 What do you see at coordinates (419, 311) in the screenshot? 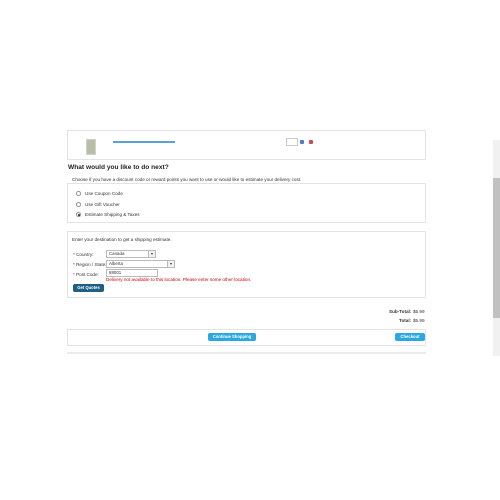
I see `subtotal-value: $5.99` at bounding box center [419, 311].